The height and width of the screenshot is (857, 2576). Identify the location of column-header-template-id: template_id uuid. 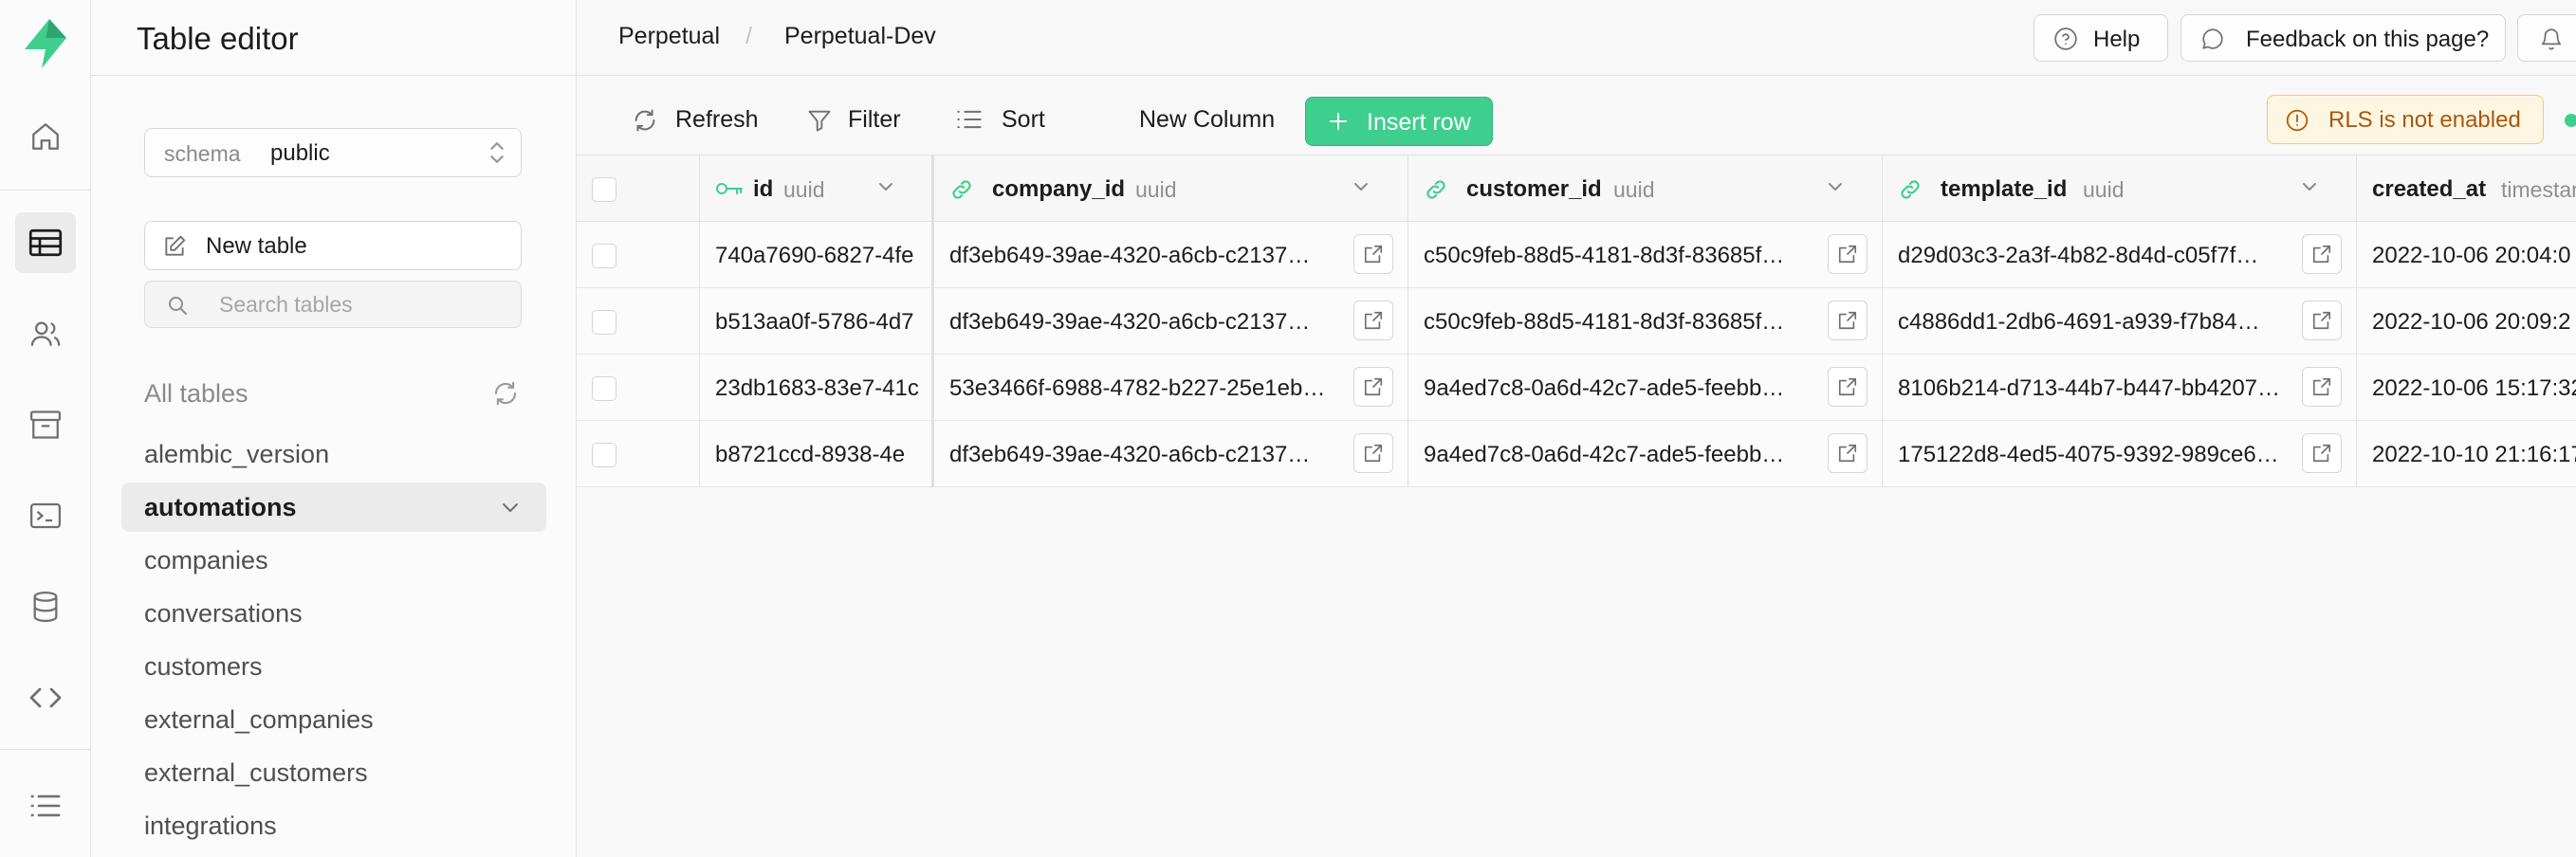
(2120, 188).